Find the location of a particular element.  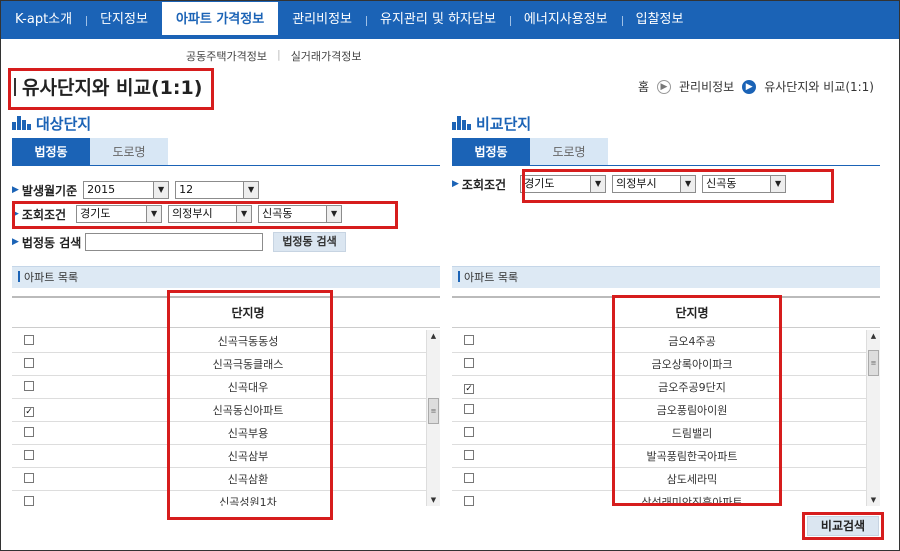

nav-item-energy: 에너지사용정보 is located at coordinates (565, 20).